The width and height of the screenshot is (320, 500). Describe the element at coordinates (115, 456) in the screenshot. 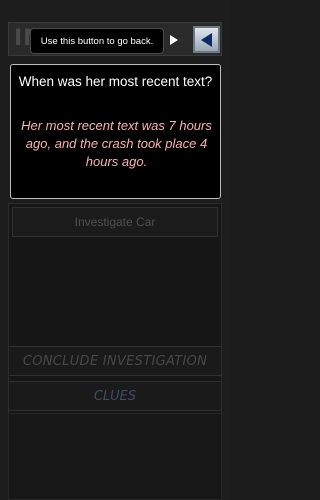

I see `bottom-area` at that location.